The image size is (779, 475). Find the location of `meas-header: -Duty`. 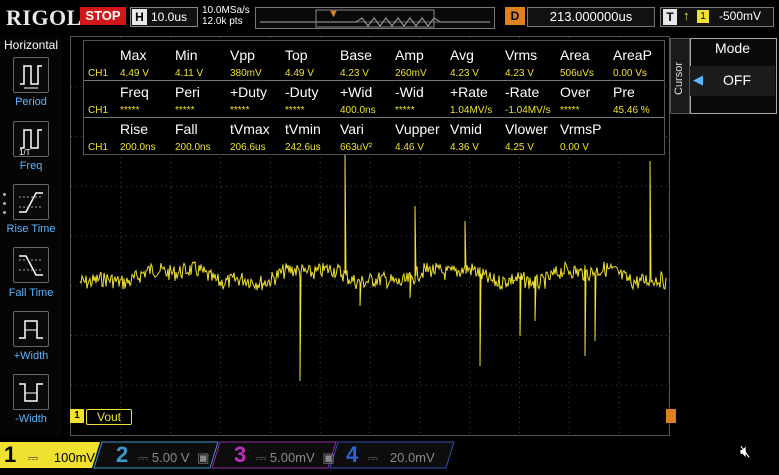

meas-header: -Duty is located at coordinates (302, 92).